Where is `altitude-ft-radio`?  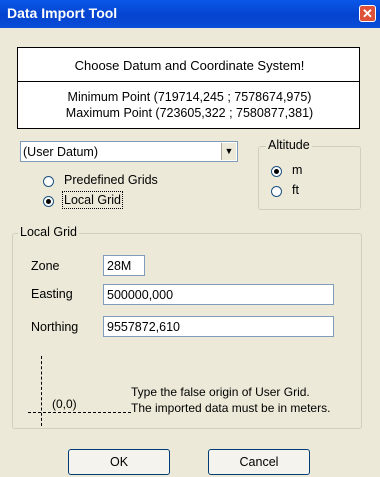
altitude-ft-radio is located at coordinates (276, 191).